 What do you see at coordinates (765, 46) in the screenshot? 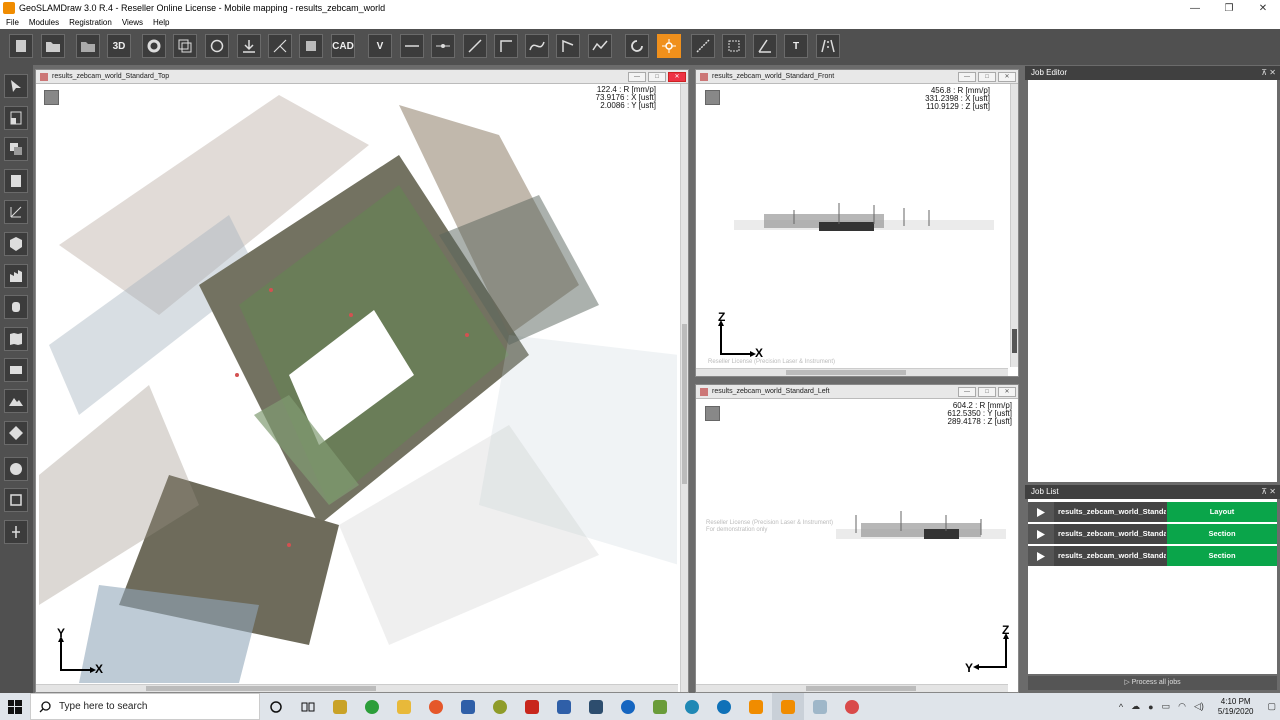
I see `angle-tool-button` at bounding box center [765, 46].